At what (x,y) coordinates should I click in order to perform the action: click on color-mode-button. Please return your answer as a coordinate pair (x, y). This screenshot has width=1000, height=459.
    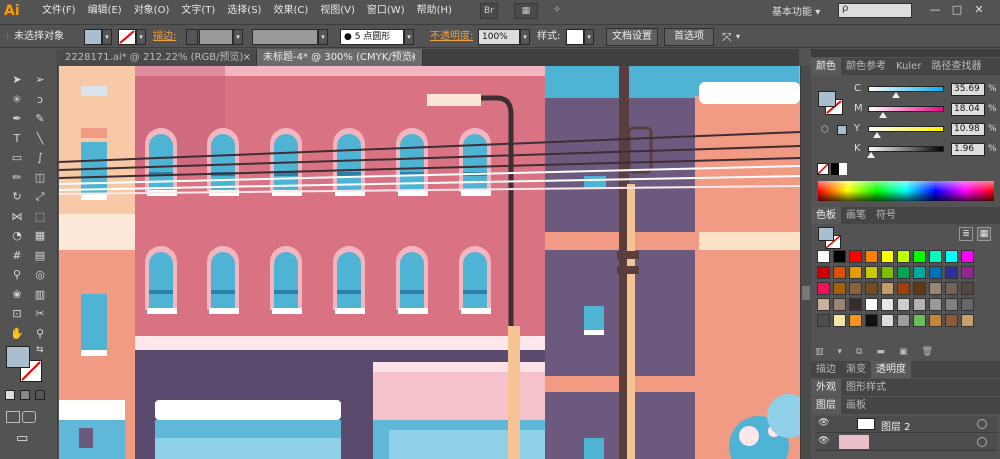
    Looking at the image, I should click on (10, 395).